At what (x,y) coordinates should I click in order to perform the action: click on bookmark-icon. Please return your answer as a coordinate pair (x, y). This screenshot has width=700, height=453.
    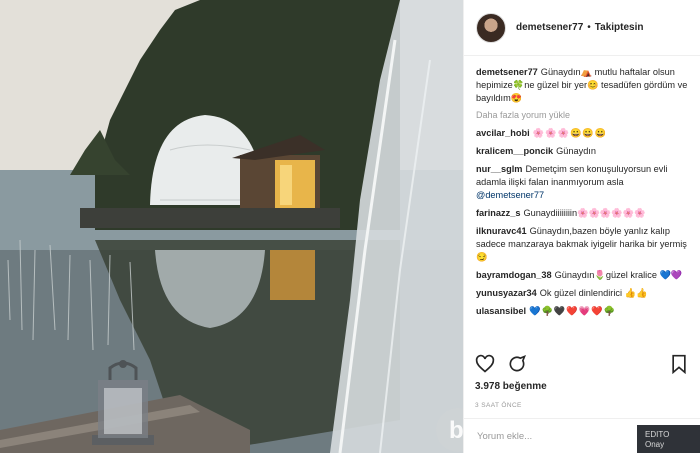
    Looking at the image, I should click on (679, 364).